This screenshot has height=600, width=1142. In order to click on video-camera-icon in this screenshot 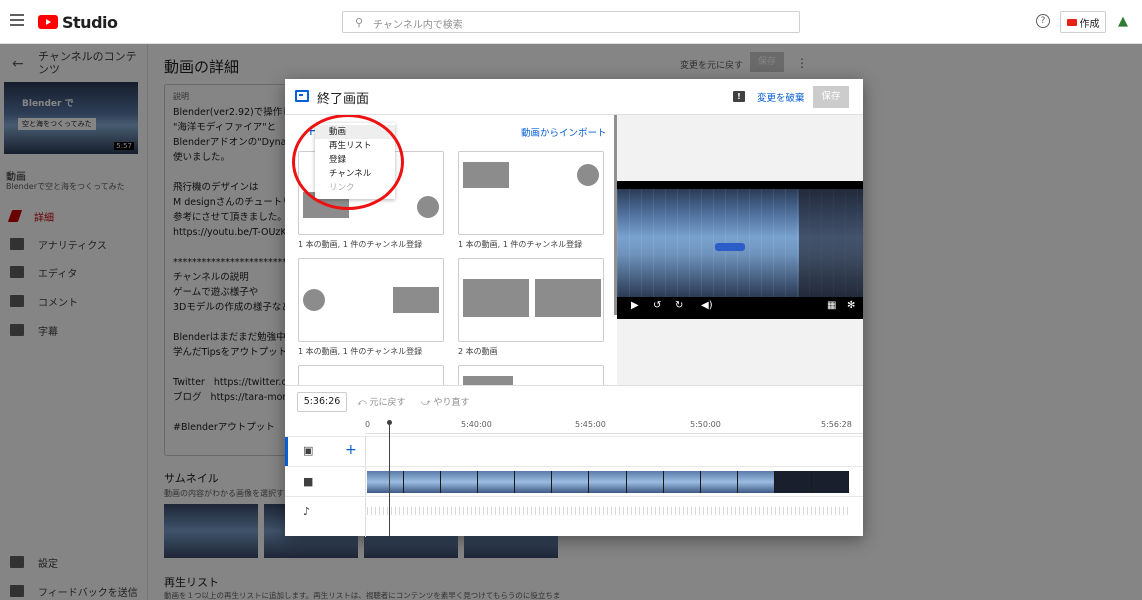, I will do `click(1071, 22)`.